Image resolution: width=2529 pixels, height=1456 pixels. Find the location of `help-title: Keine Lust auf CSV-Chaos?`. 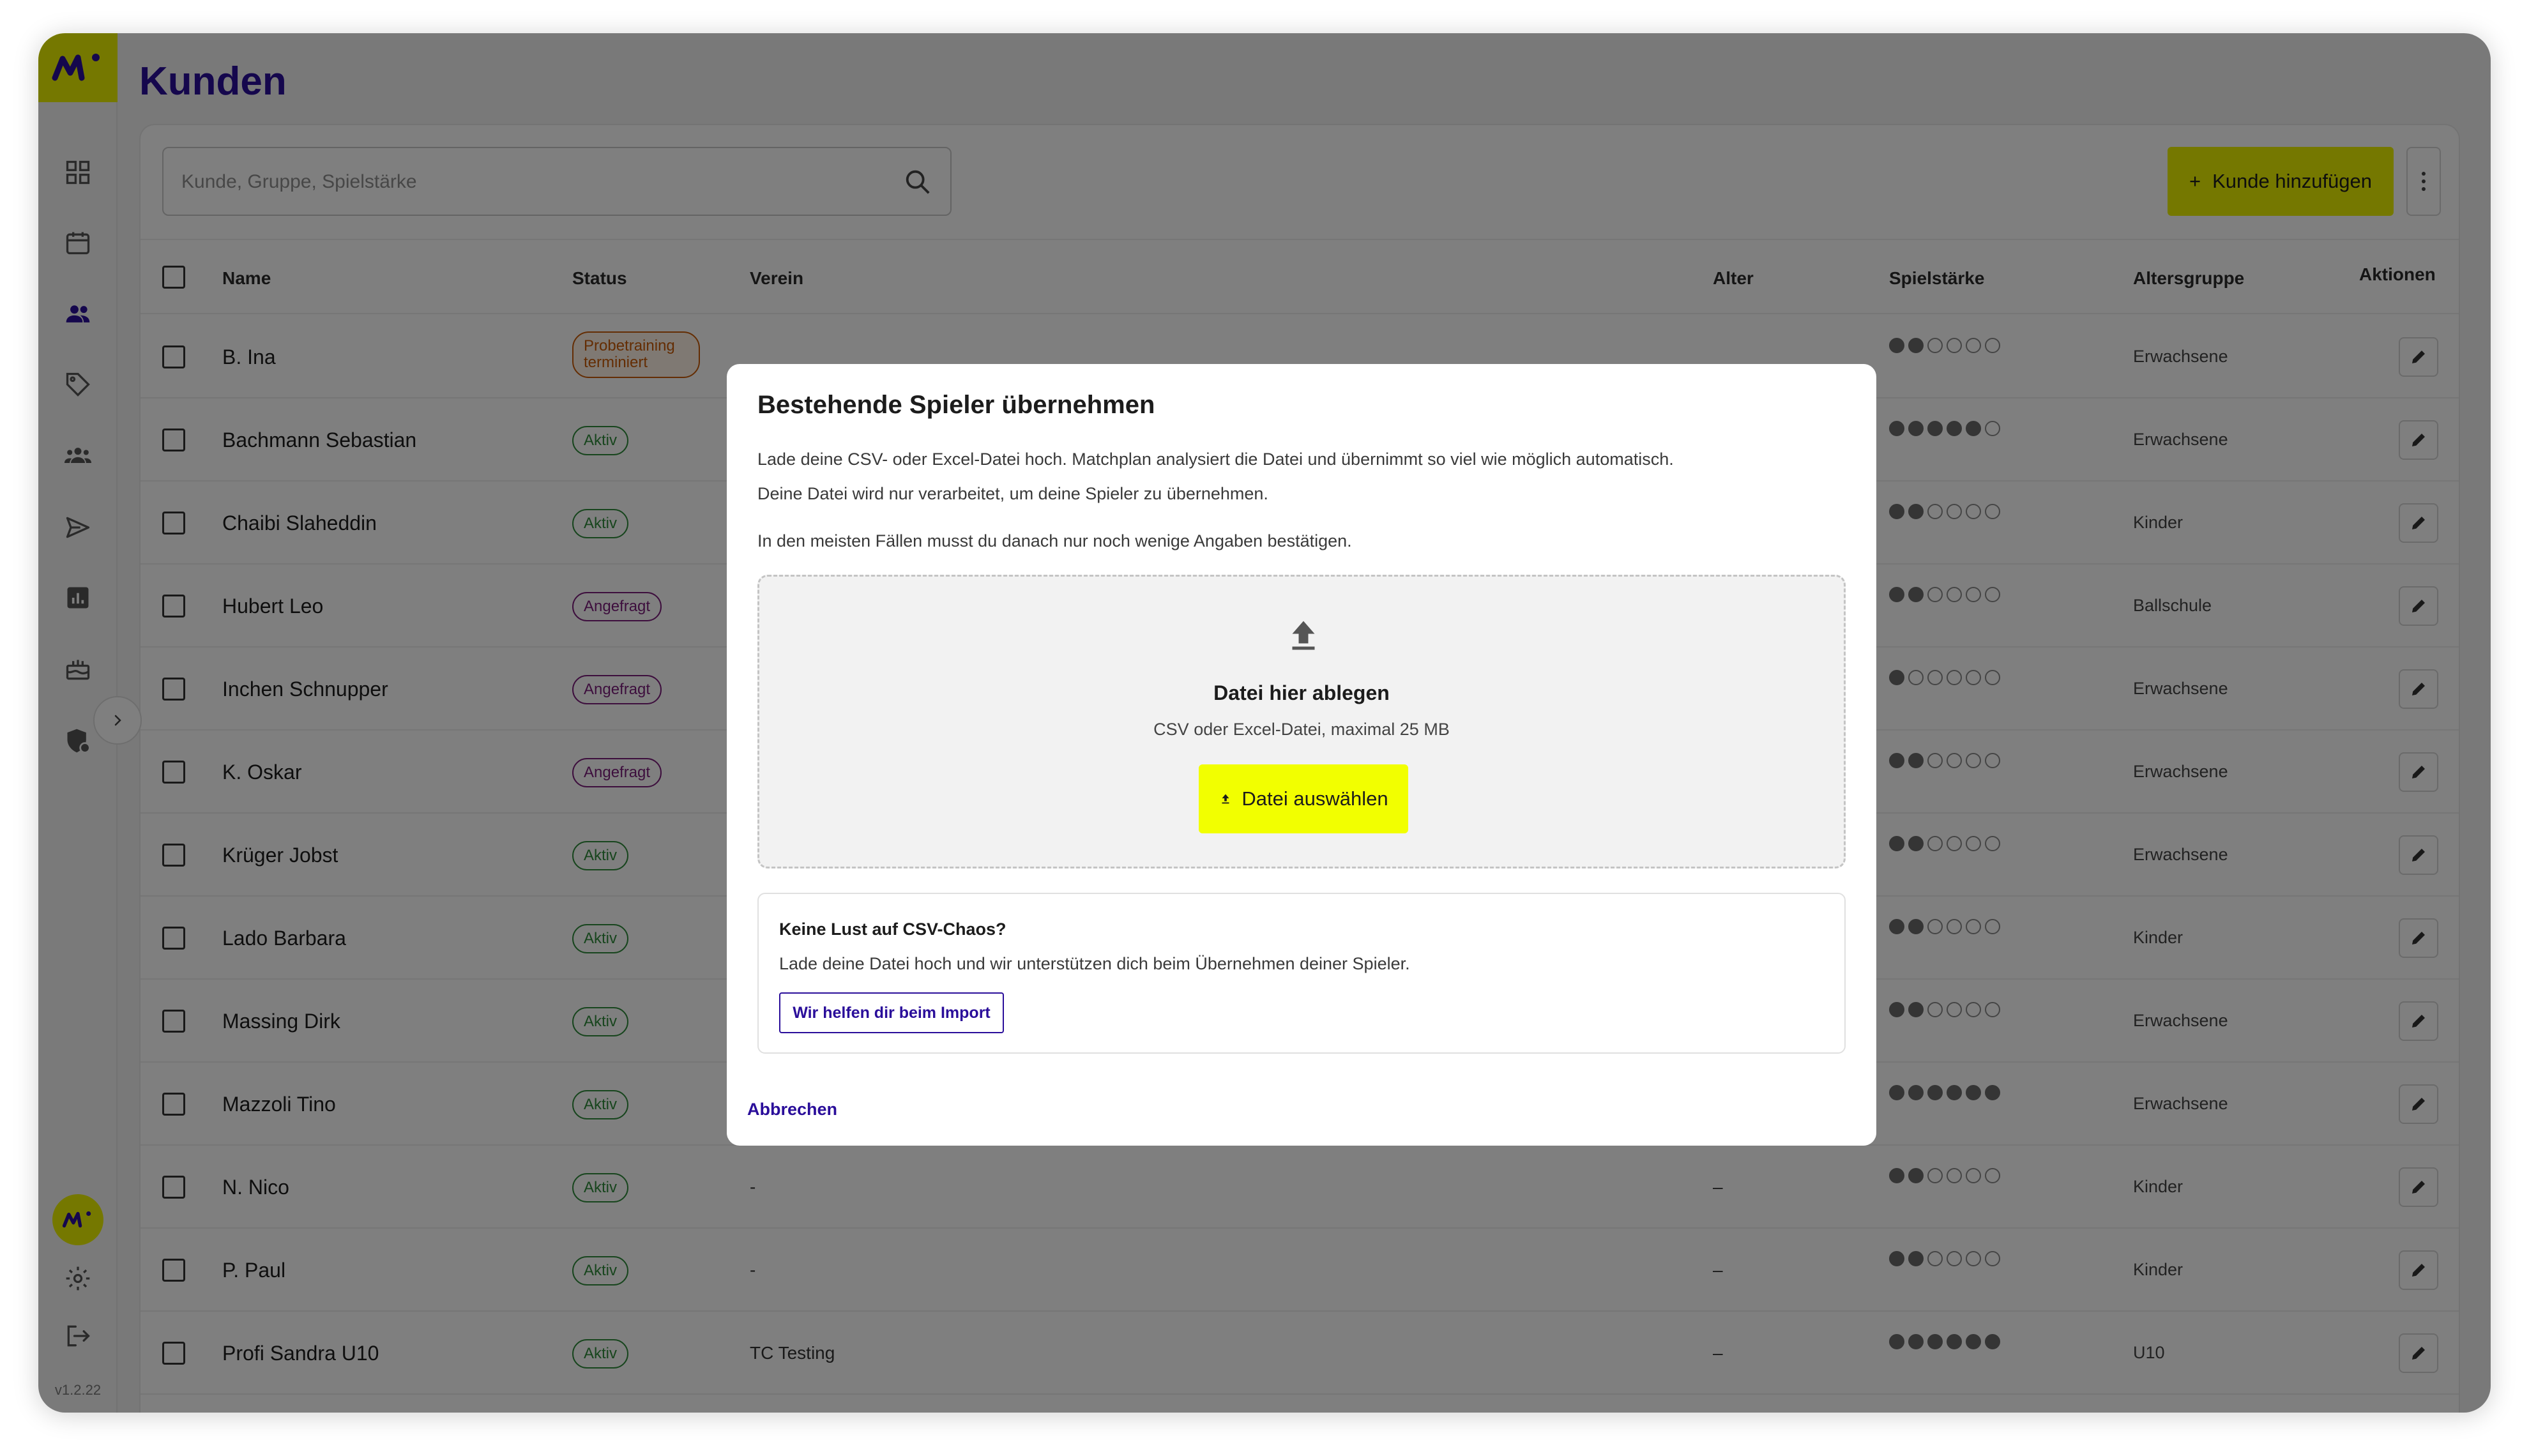

help-title: Keine Lust auf CSV-Chaos? is located at coordinates (893, 929).